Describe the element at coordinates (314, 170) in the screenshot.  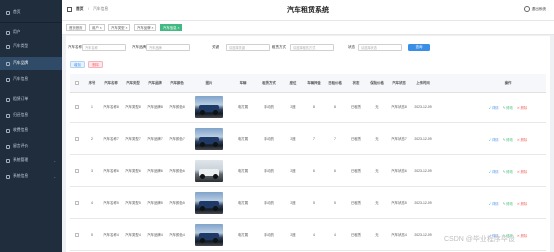
I see `table-cell-deposit: 6` at that location.